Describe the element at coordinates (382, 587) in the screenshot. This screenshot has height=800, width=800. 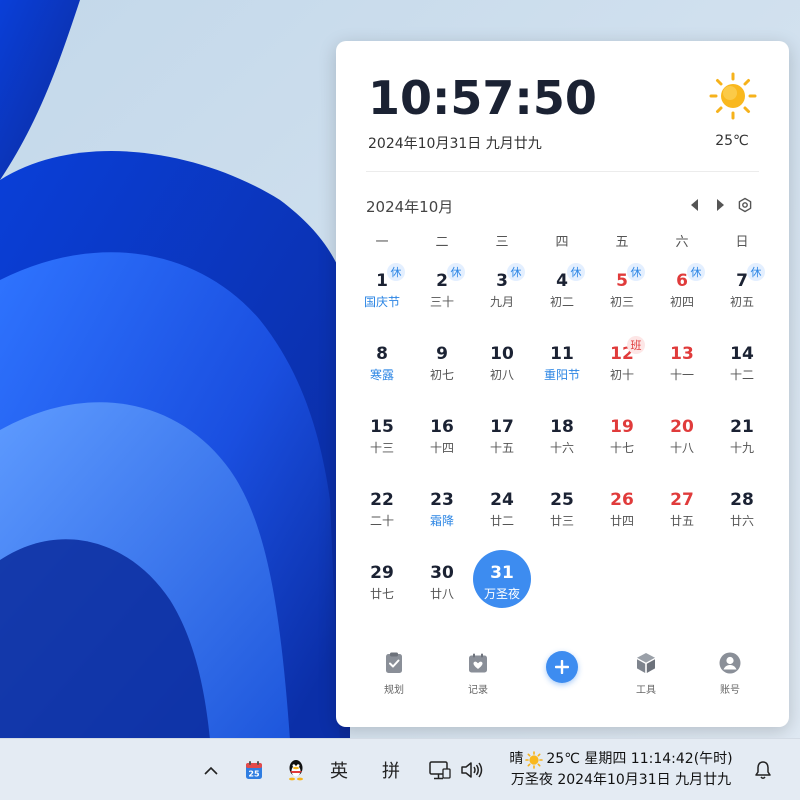
I see `day-cell: 29 廿七` at that location.